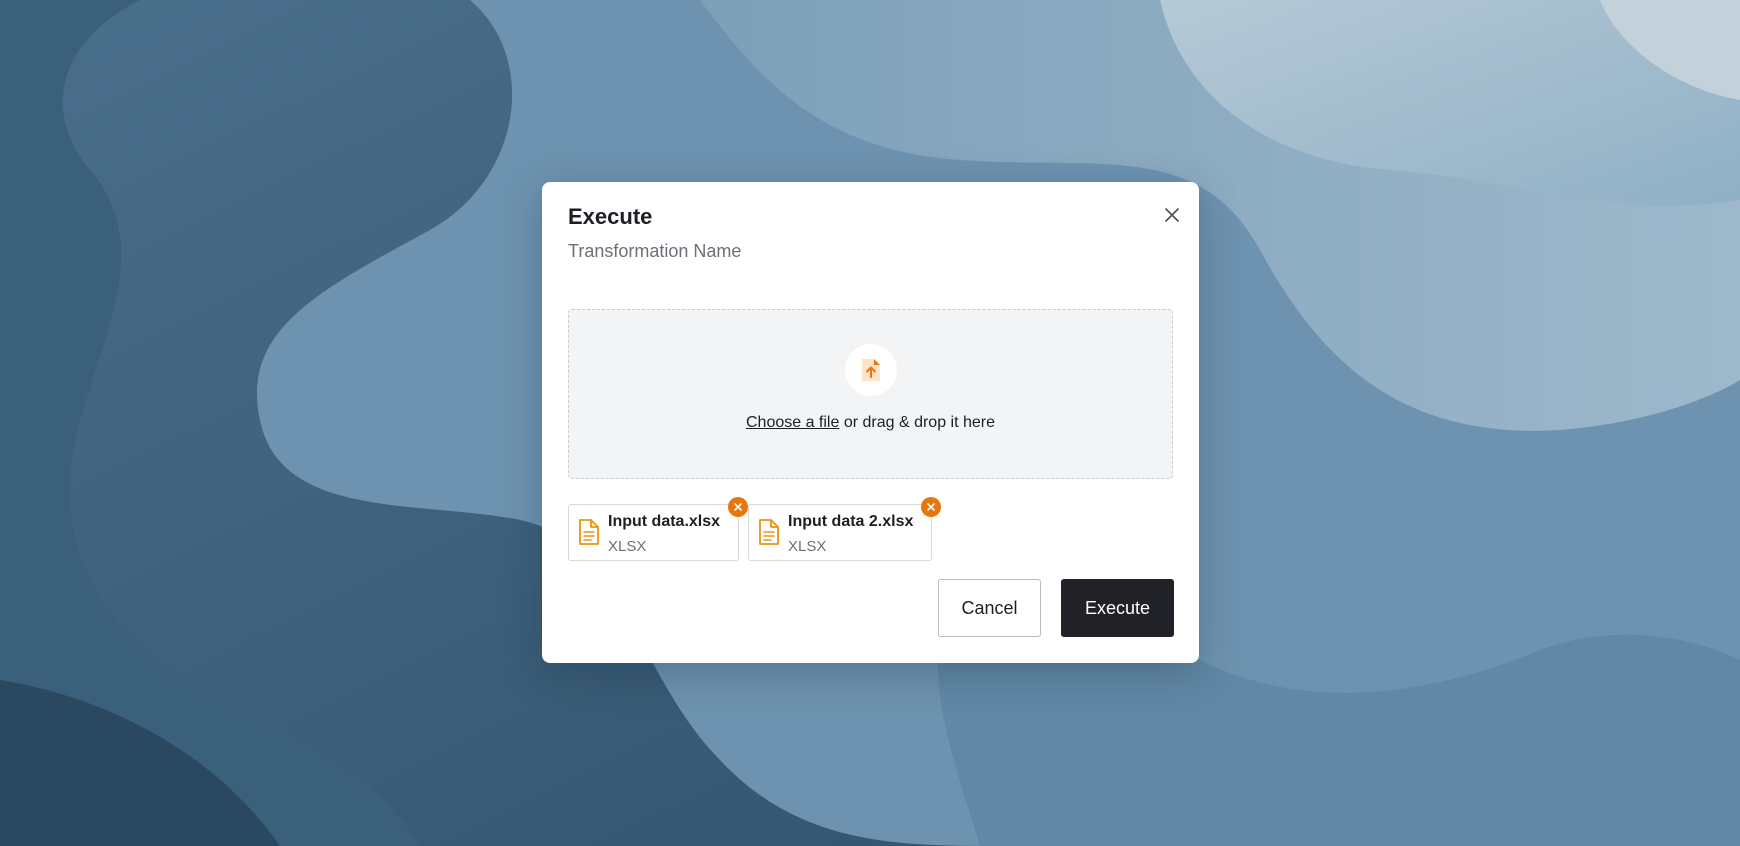  Describe the element at coordinates (792, 422) in the screenshot. I see `choose-file-link: Choose a file` at that location.